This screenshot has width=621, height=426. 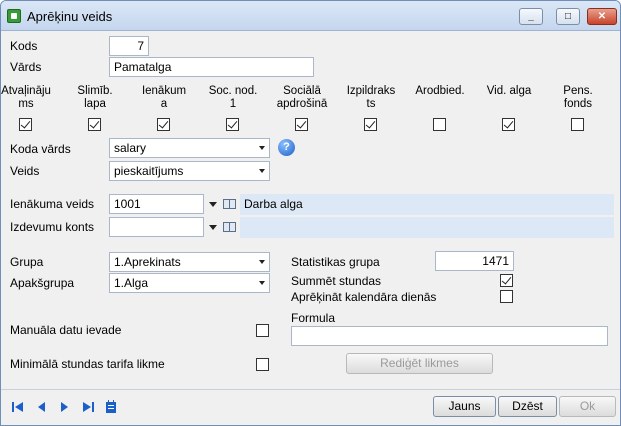 I want to click on column-header-line1: Izpildraks, so click(x=371, y=91).